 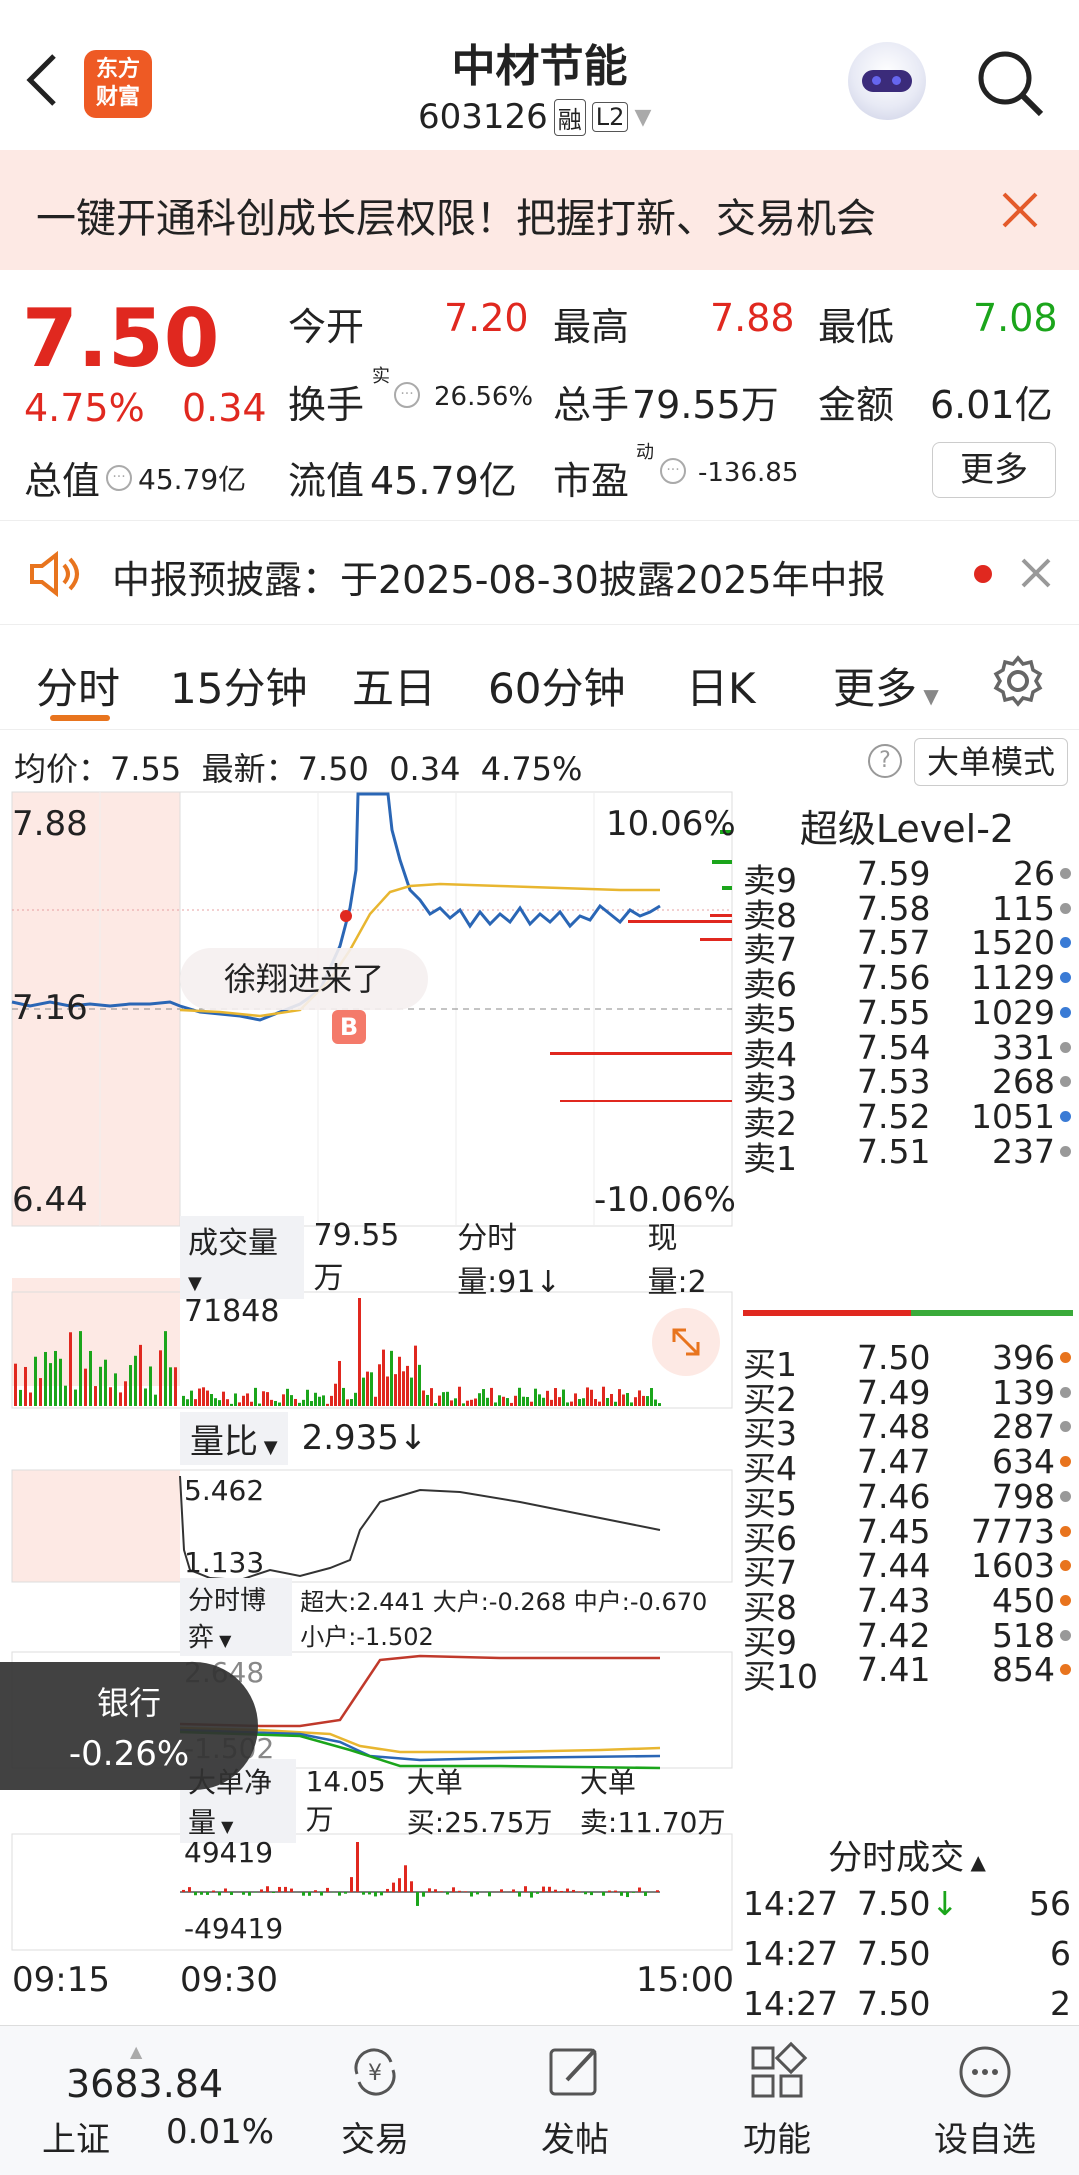 What do you see at coordinates (349, 1027) in the screenshot?
I see `buy-marker: B` at bounding box center [349, 1027].